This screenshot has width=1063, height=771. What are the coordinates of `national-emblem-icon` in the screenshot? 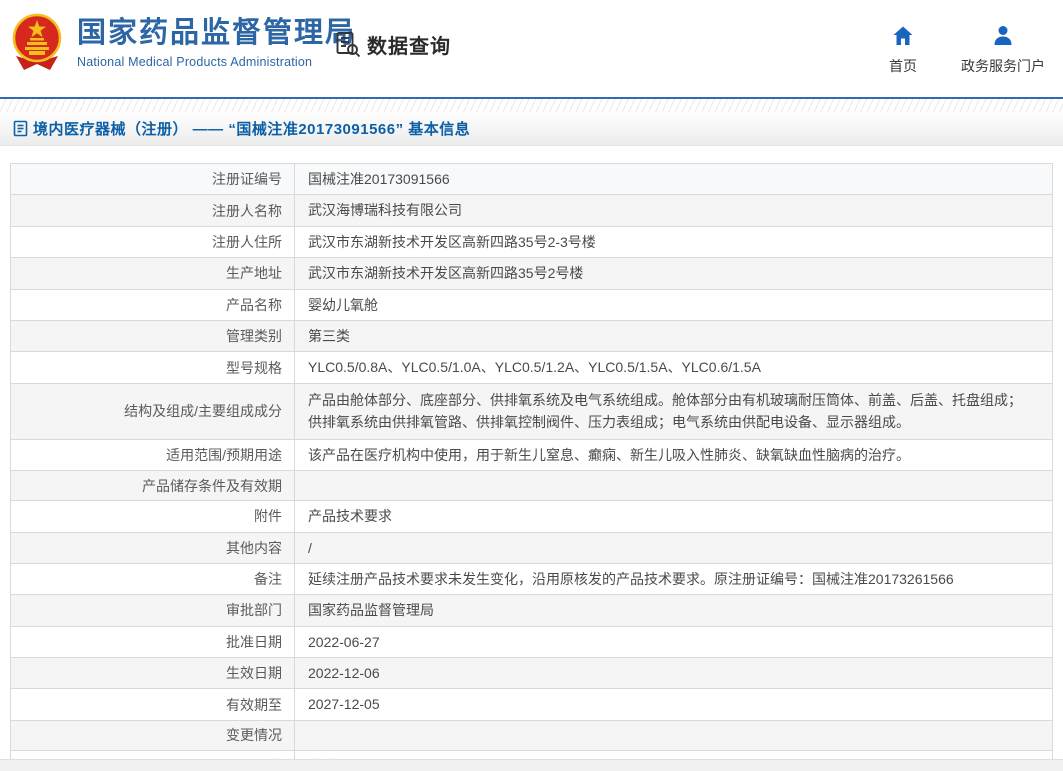 It's located at (37, 41).